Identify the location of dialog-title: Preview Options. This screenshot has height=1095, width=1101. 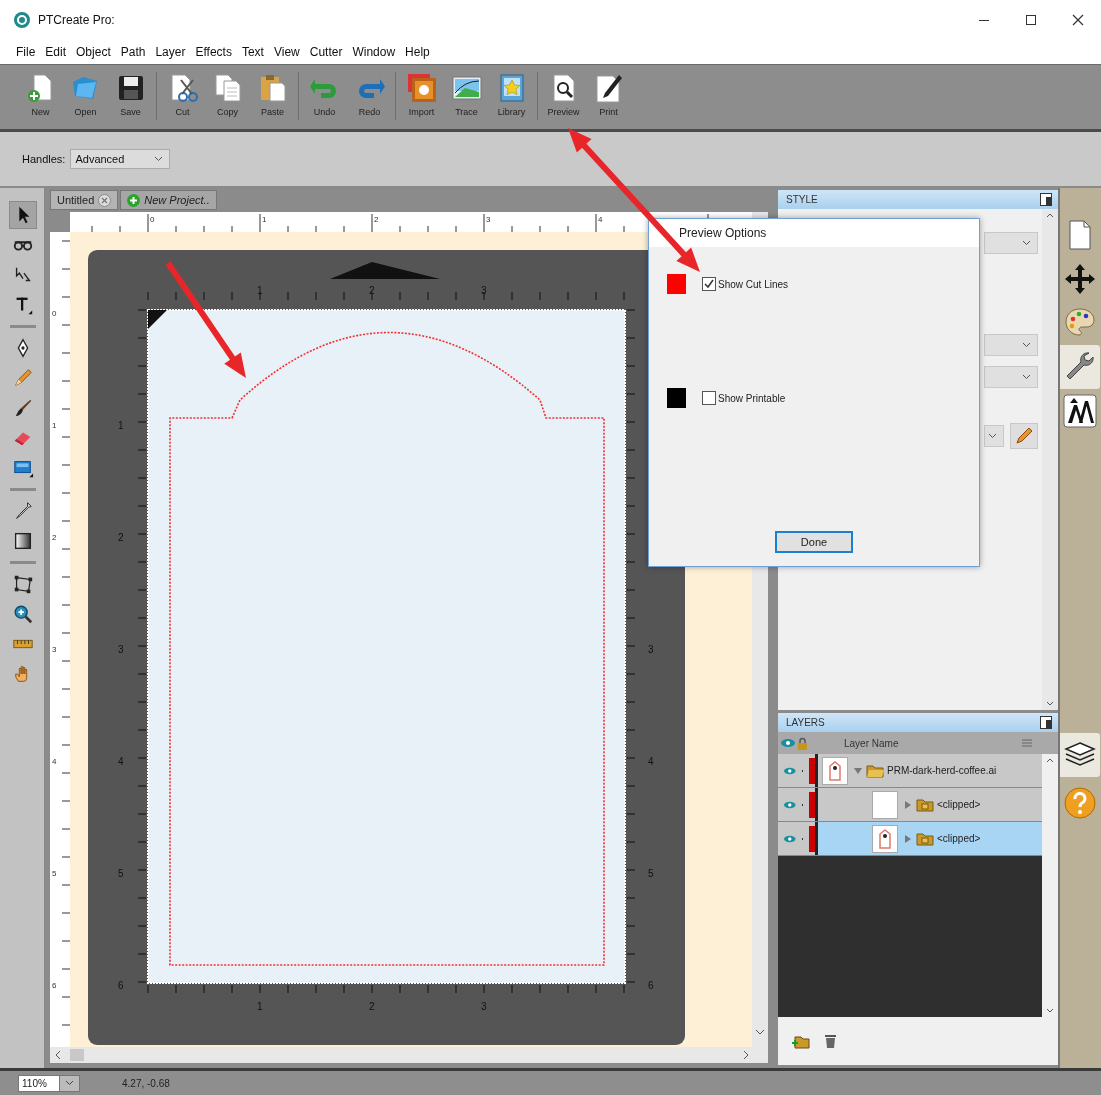
(814, 233).